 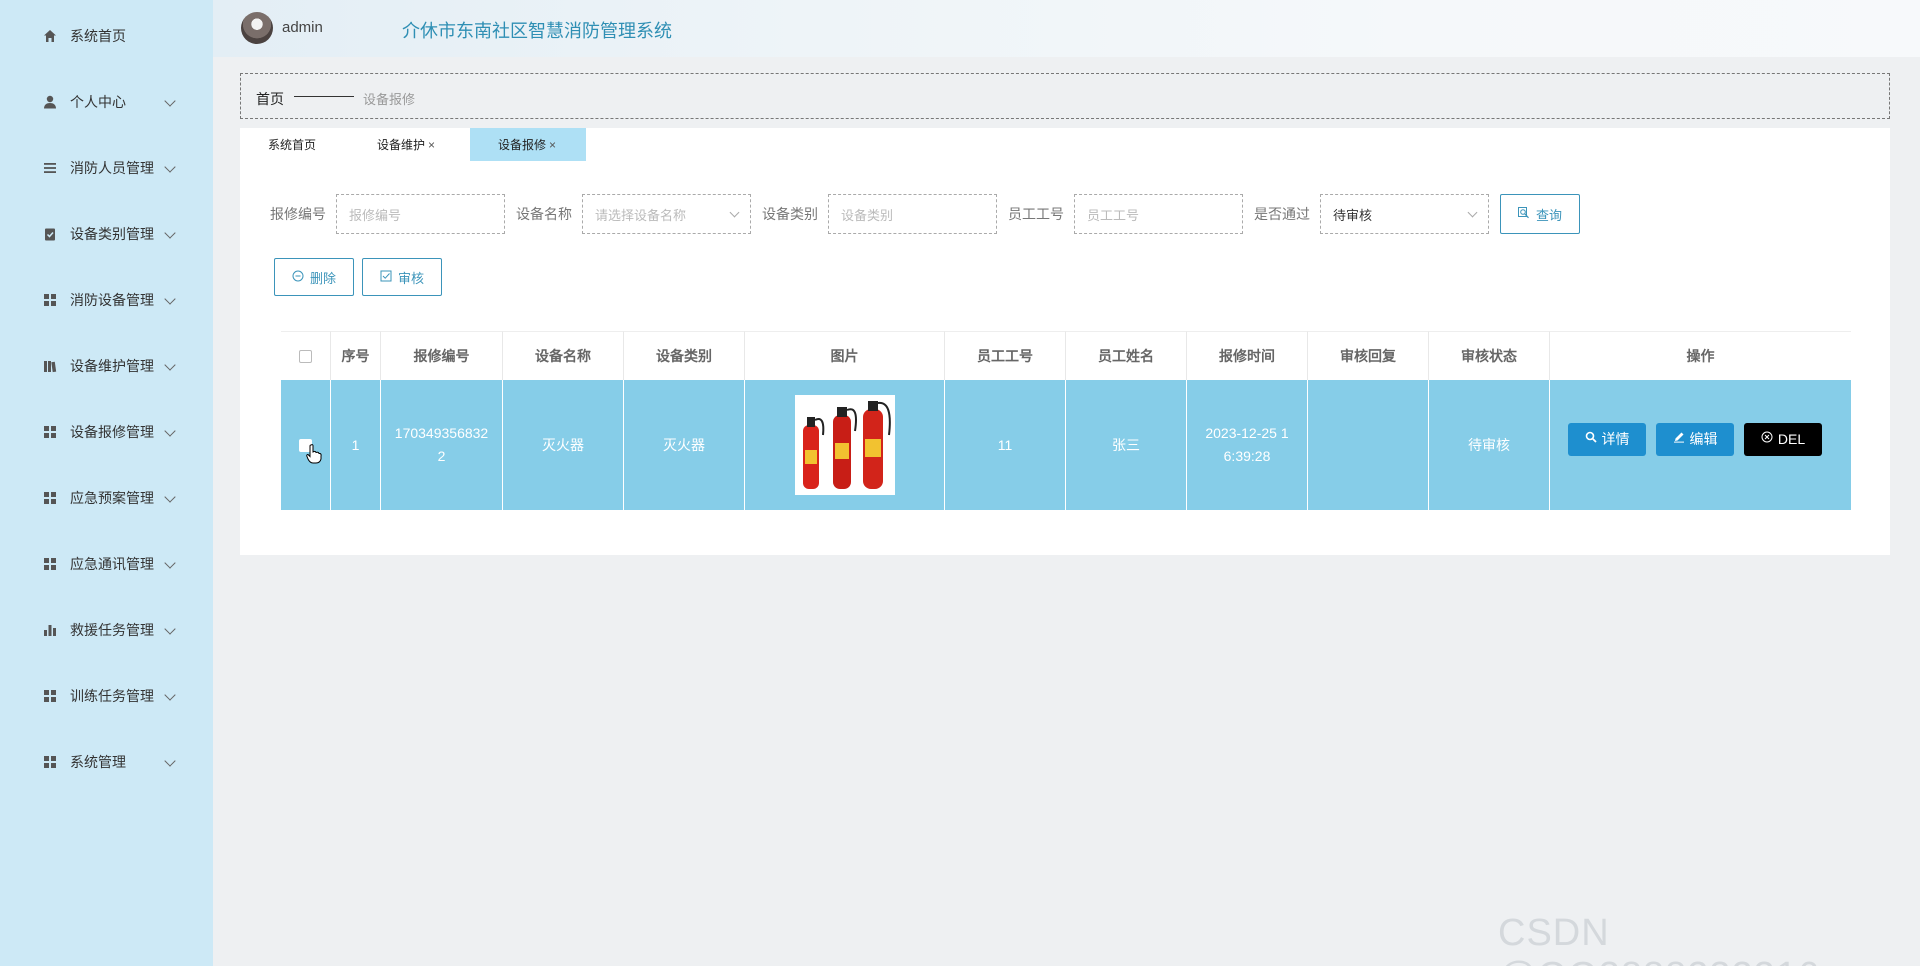 What do you see at coordinates (1615, 439) in the screenshot?
I see `detail-label: 详情` at bounding box center [1615, 439].